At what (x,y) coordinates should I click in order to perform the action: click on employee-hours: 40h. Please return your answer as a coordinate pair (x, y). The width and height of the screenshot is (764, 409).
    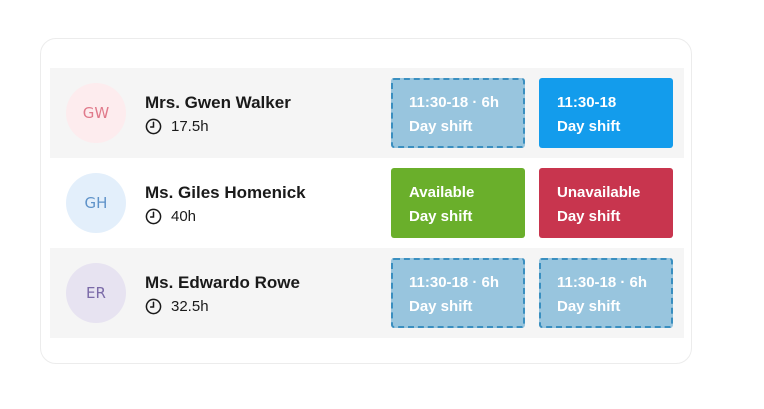
    Looking at the image, I should click on (170, 216).